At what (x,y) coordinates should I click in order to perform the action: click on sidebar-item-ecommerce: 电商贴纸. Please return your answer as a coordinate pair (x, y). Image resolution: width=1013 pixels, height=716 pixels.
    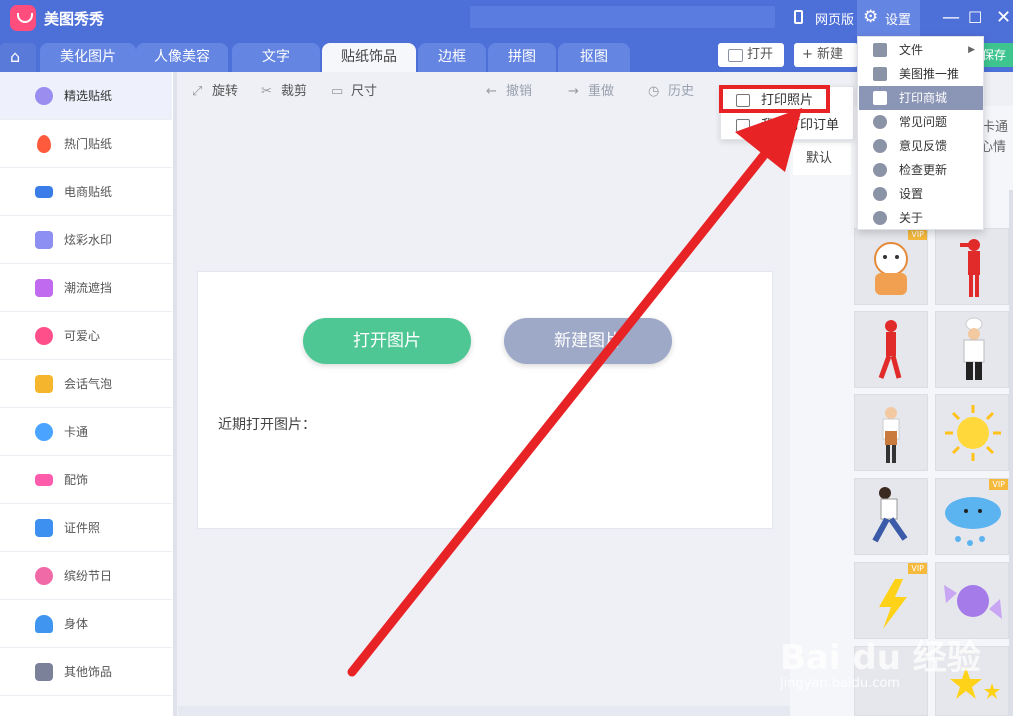
    Looking at the image, I should click on (86, 192).